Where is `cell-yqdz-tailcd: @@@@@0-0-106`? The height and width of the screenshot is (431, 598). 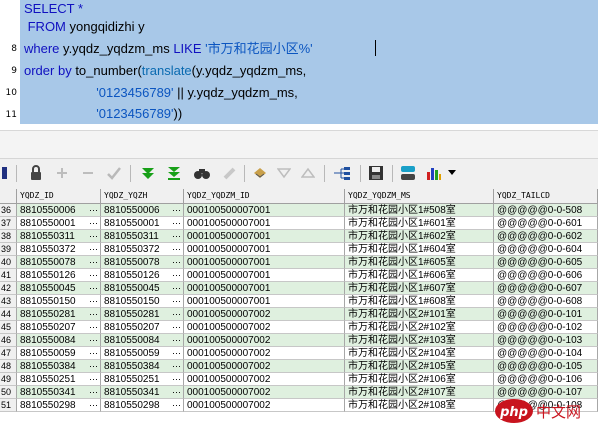
cell-yqdz-tailcd: @@@@@0-0-106 is located at coordinates (546, 379).